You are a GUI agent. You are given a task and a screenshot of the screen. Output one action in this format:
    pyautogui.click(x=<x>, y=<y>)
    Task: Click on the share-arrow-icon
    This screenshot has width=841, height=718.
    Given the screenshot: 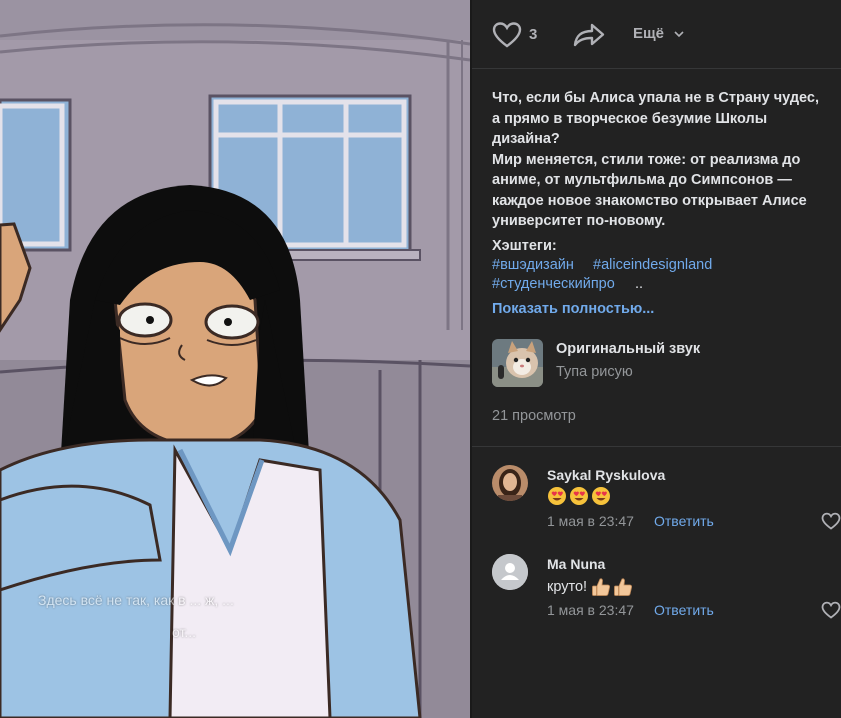 What is the action you would take?
    pyautogui.click(x=589, y=35)
    